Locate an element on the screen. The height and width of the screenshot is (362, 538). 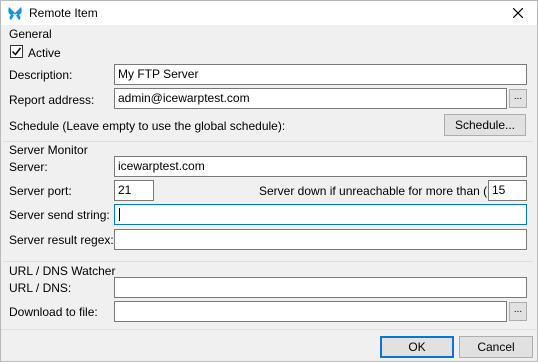
close-icon is located at coordinates (518, 13).